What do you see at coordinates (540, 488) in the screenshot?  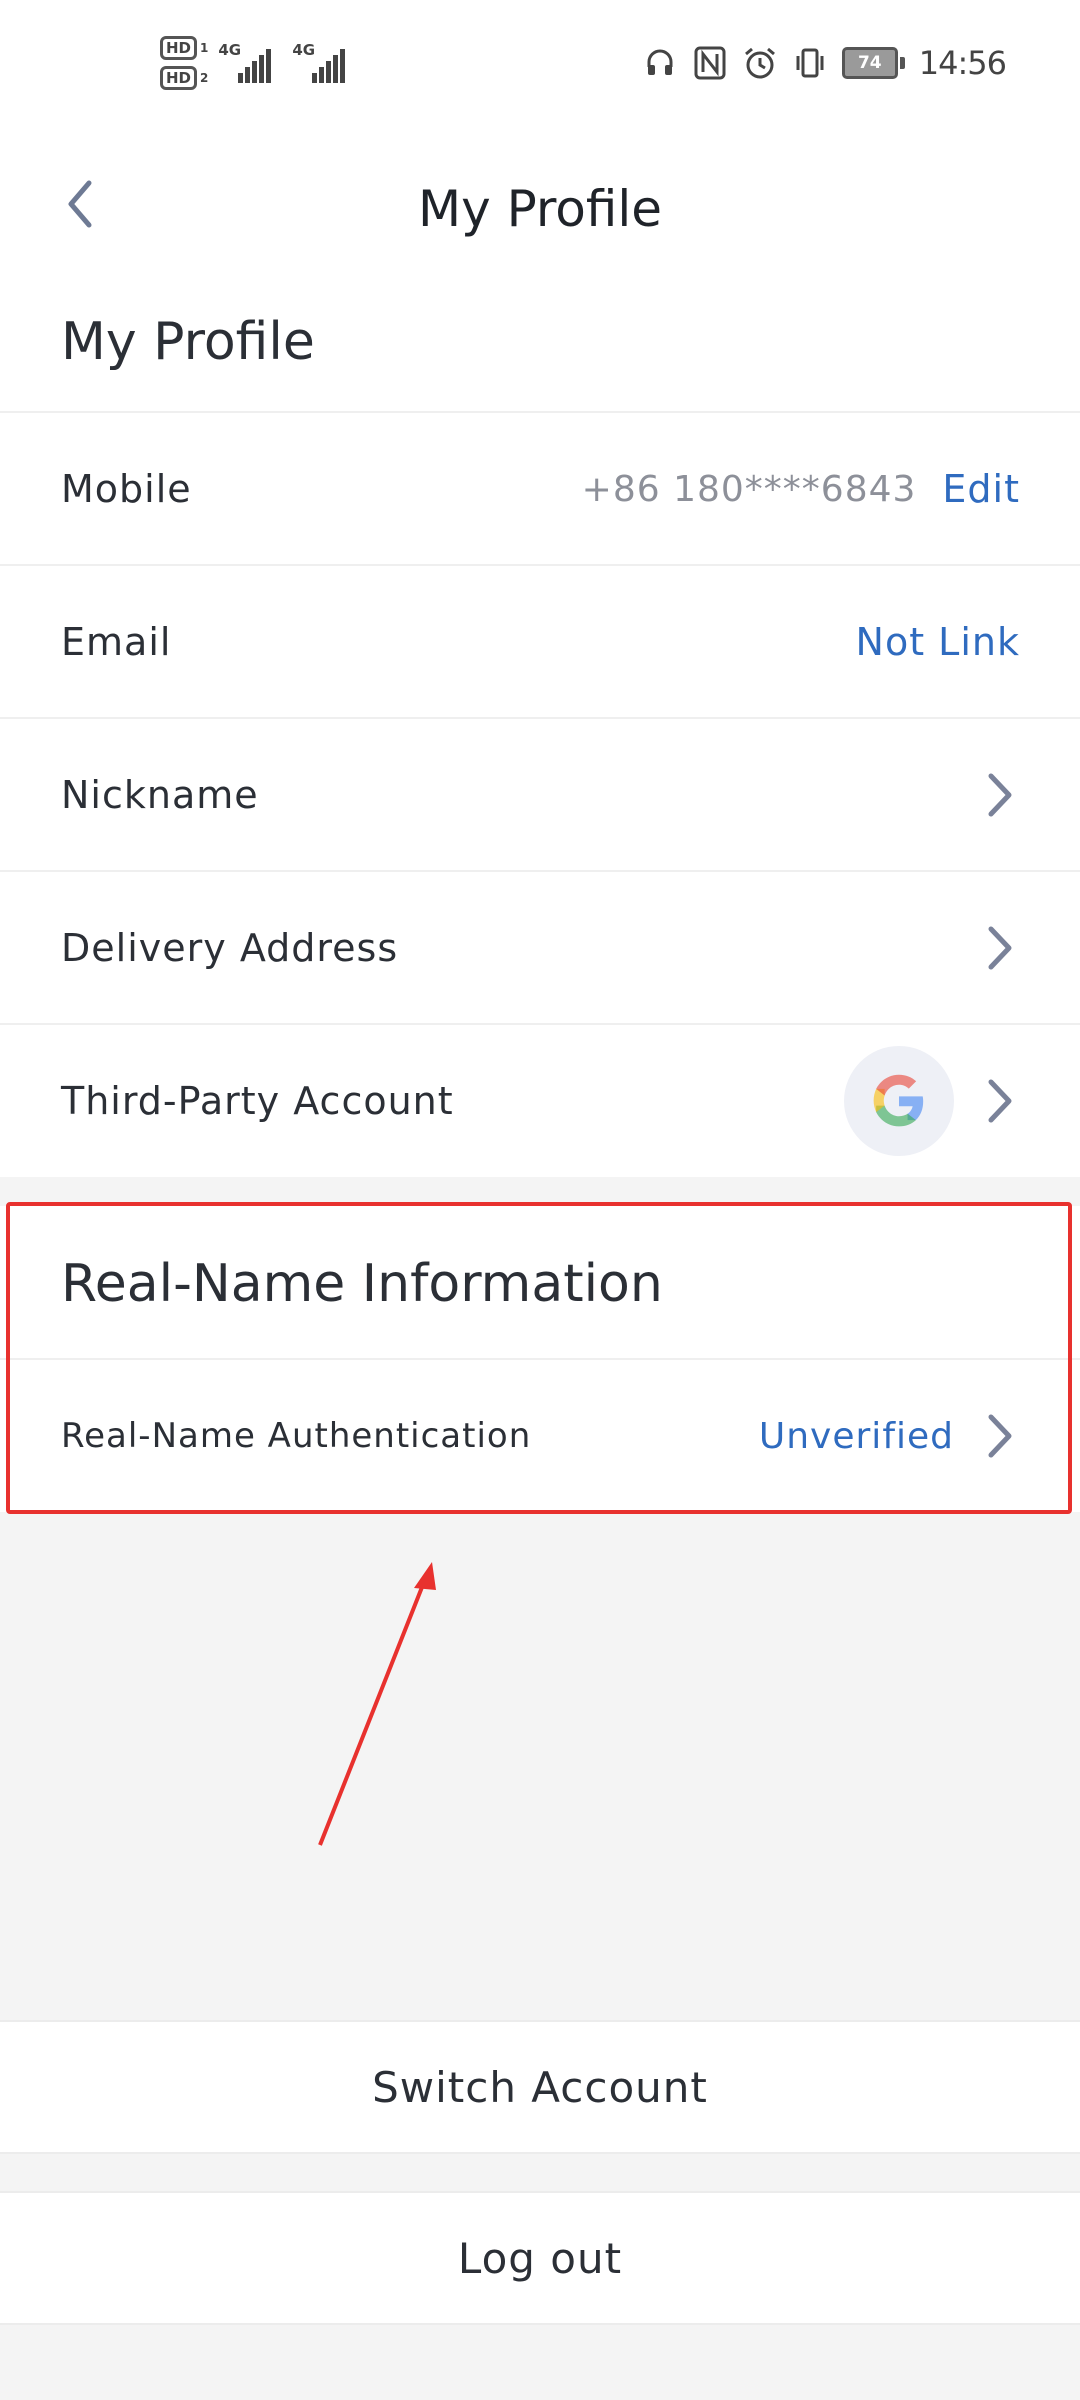 I see `mobile-row: Mobile +86 180****6843 Edit` at bounding box center [540, 488].